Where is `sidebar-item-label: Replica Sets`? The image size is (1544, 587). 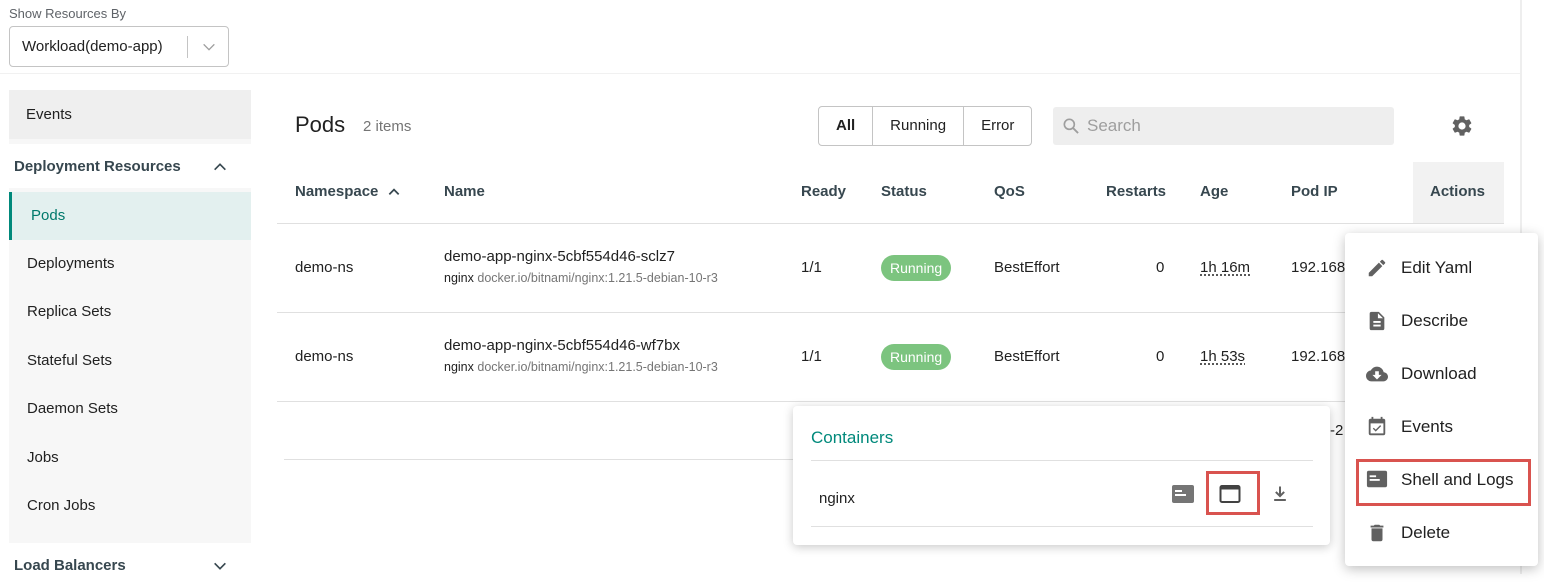 sidebar-item-label: Replica Sets is located at coordinates (69, 311).